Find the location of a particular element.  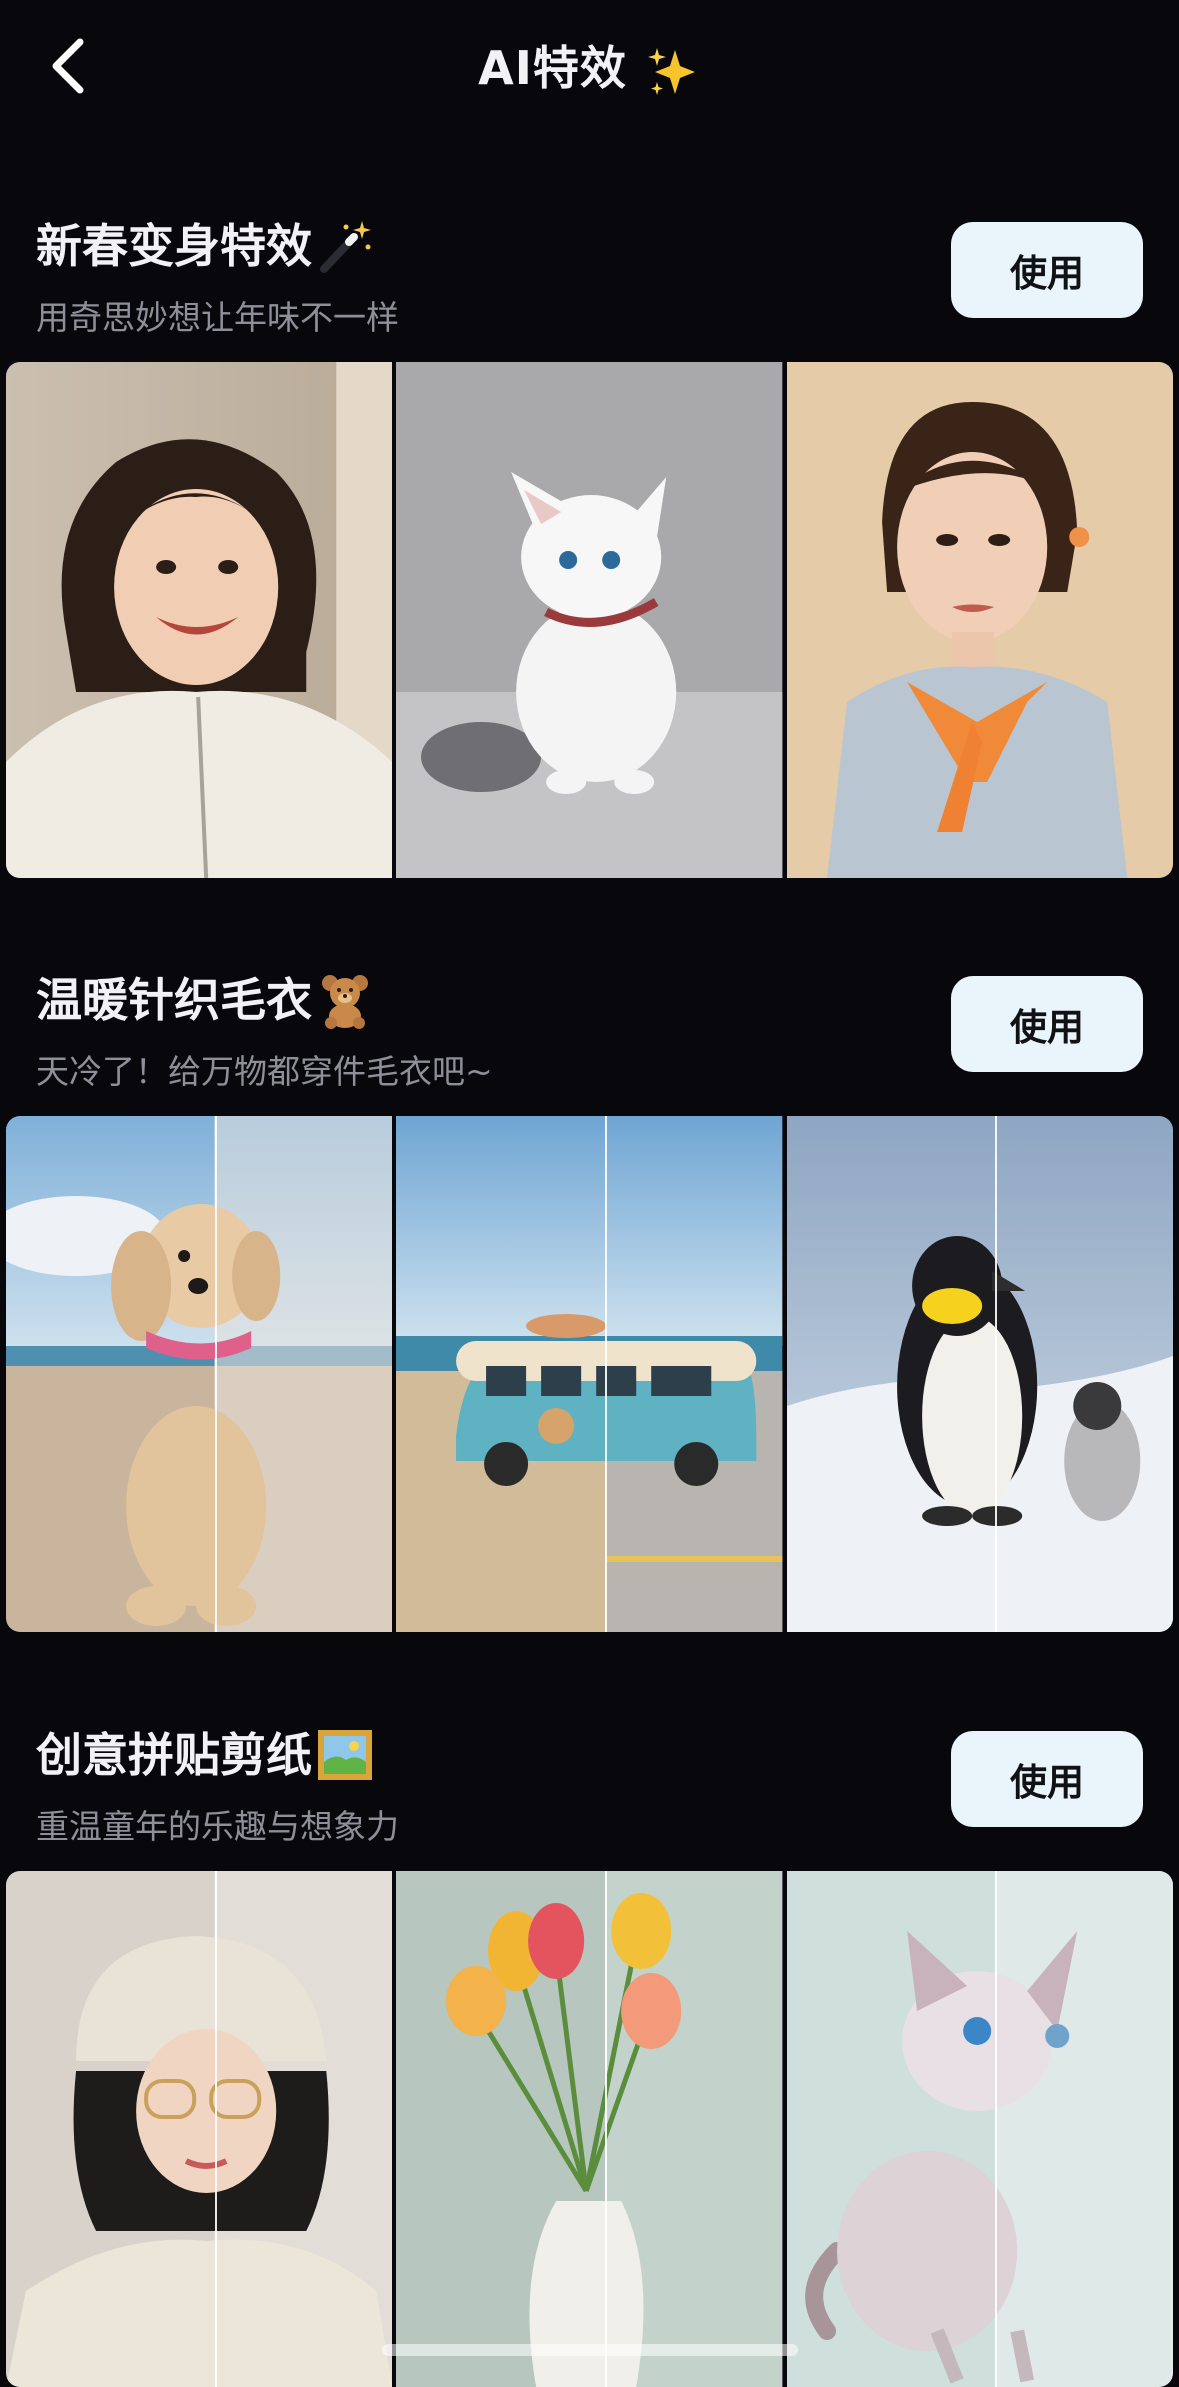

framed-picture-icon is located at coordinates (345, 1755).